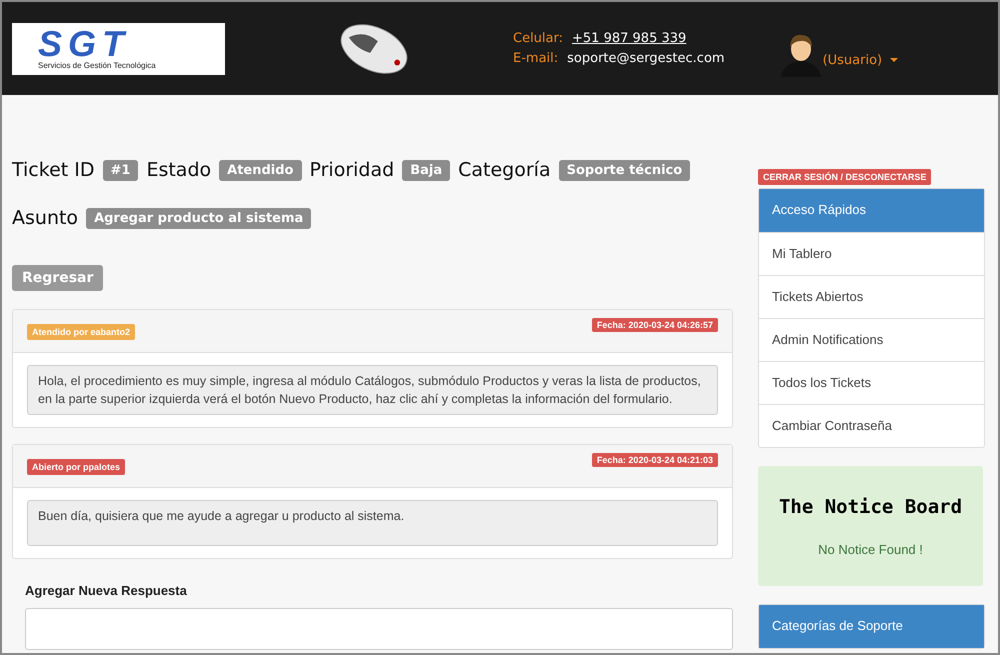 The image size is (1000, 655). Describe the element at coordinates (845, 177) in the screenshot. I see `logout-button: CERRAR SESIÓN / DESCONECTARSE` at that location.